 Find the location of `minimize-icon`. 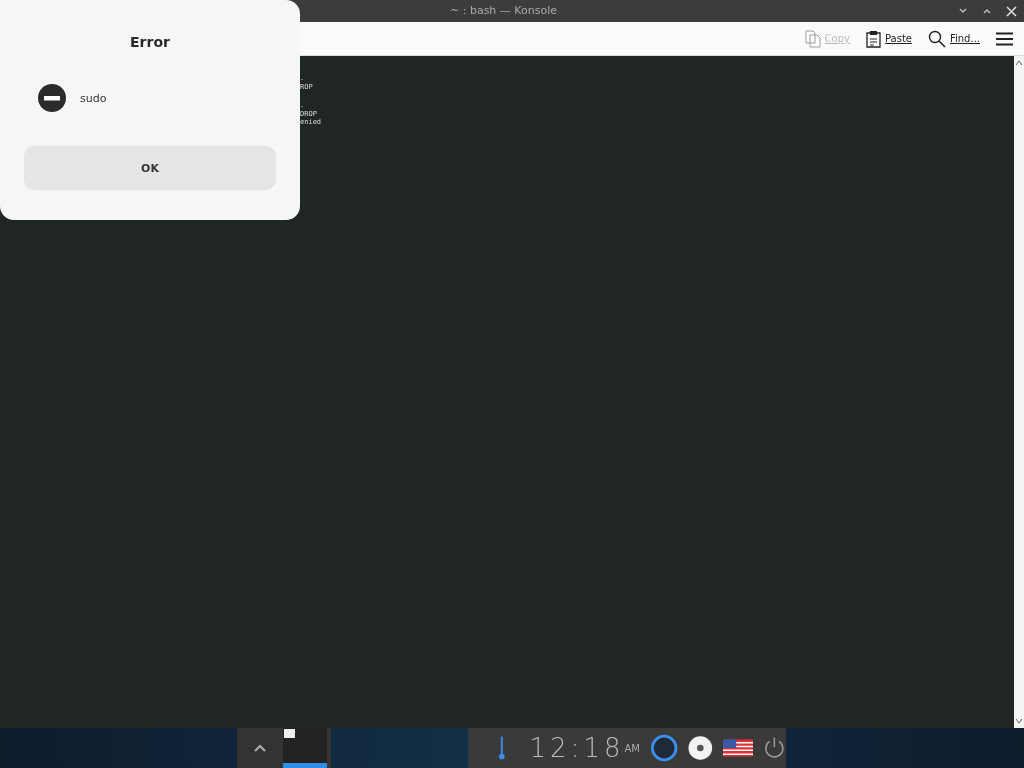

minimize-icon is located at coordinates (963, 11).